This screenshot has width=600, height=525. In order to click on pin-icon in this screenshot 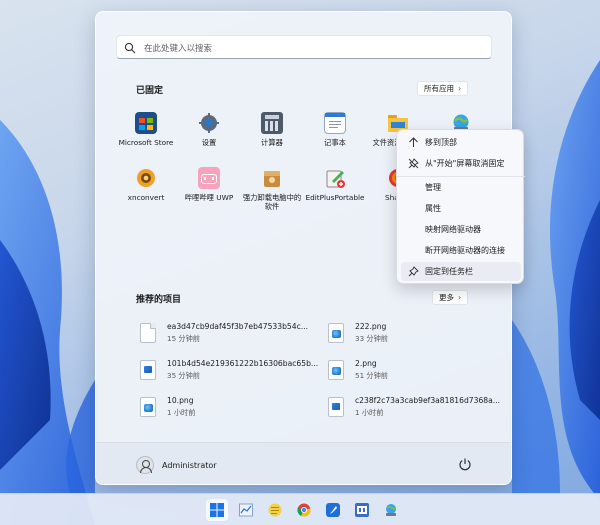, I will do `click(413, 271)`.